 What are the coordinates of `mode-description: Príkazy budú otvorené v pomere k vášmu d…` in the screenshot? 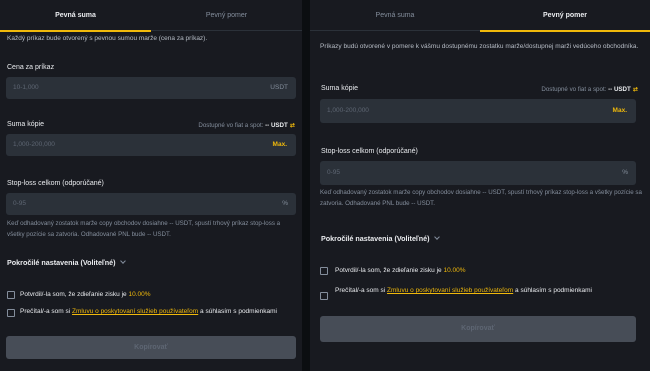 It's located at (479, 46).